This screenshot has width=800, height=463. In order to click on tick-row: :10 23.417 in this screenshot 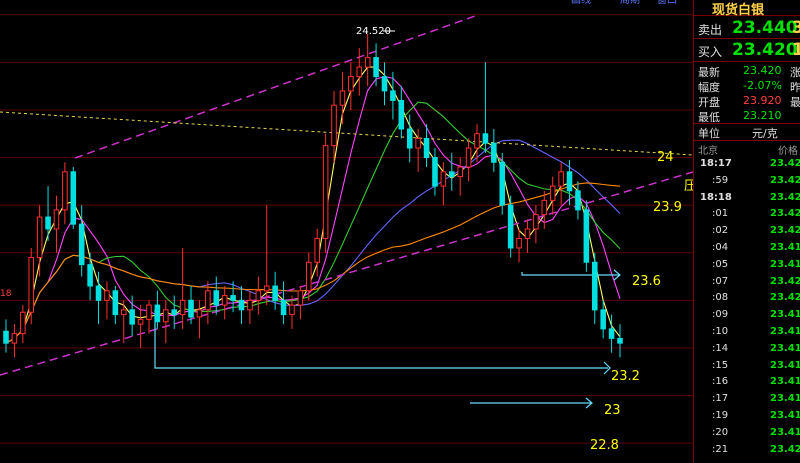, I will do `click(747, 334)`.